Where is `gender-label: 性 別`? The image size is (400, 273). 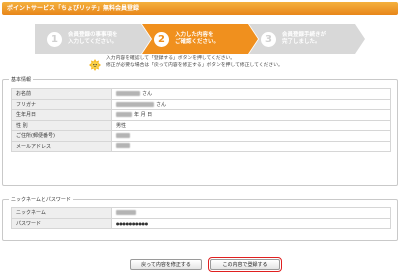
gender-label: 性 別 is located at coordinates (61, 125).